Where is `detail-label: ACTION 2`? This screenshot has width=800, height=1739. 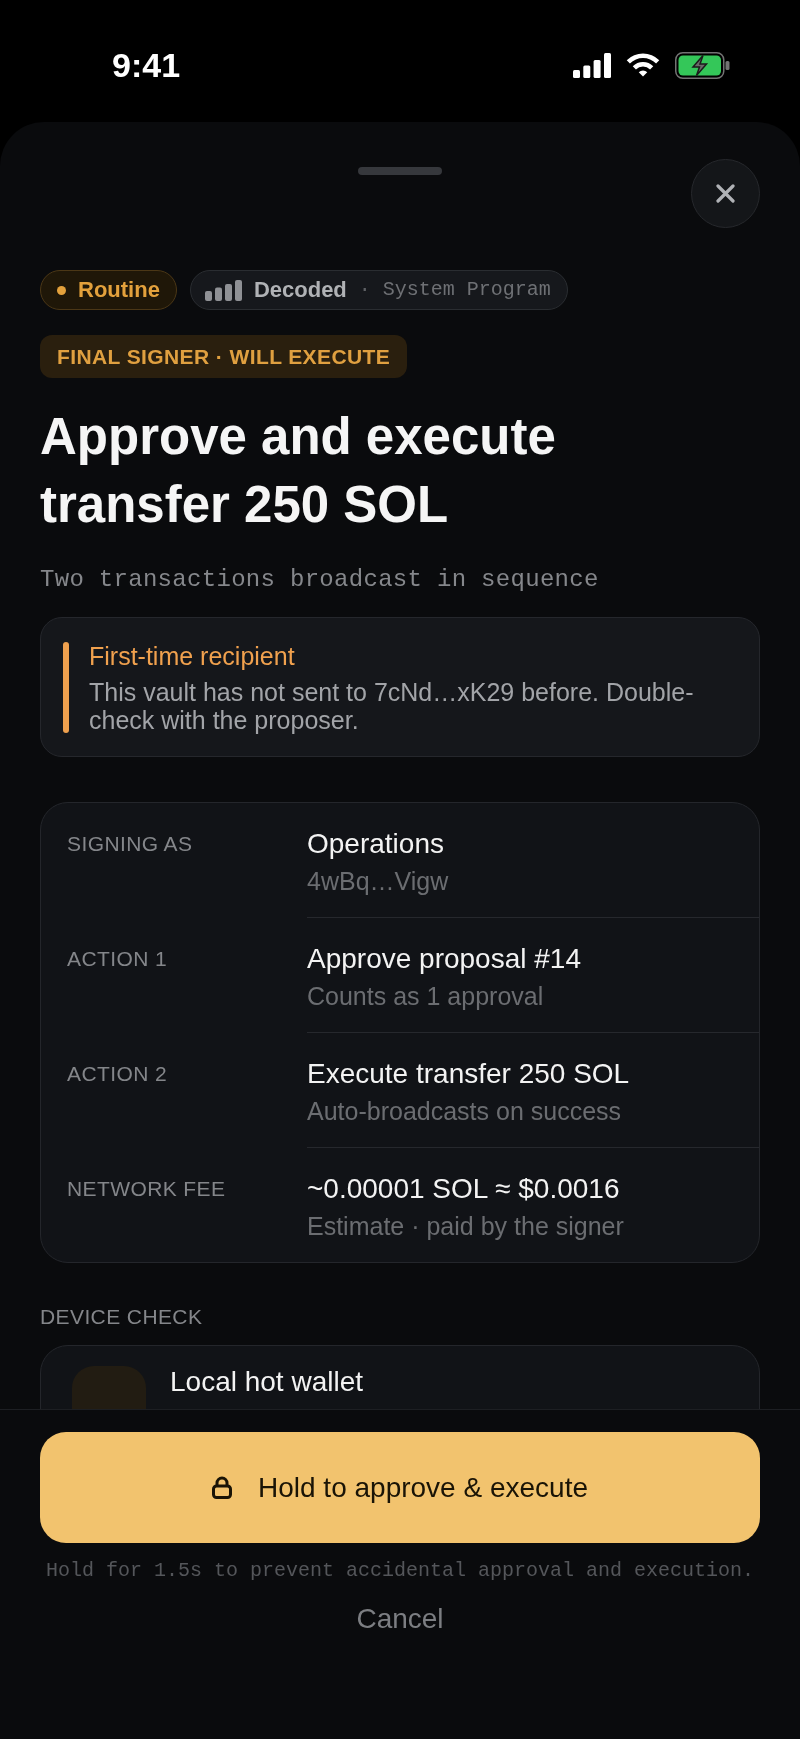 detail-label: ACTION 2 is located at coordinates (117, 1074).